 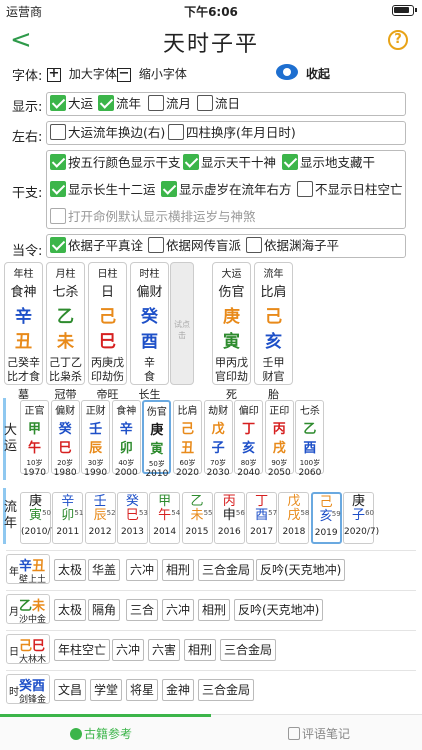 I want to click on show-stem-gods-option: 显示天干十神, so click(x=229, y=163).